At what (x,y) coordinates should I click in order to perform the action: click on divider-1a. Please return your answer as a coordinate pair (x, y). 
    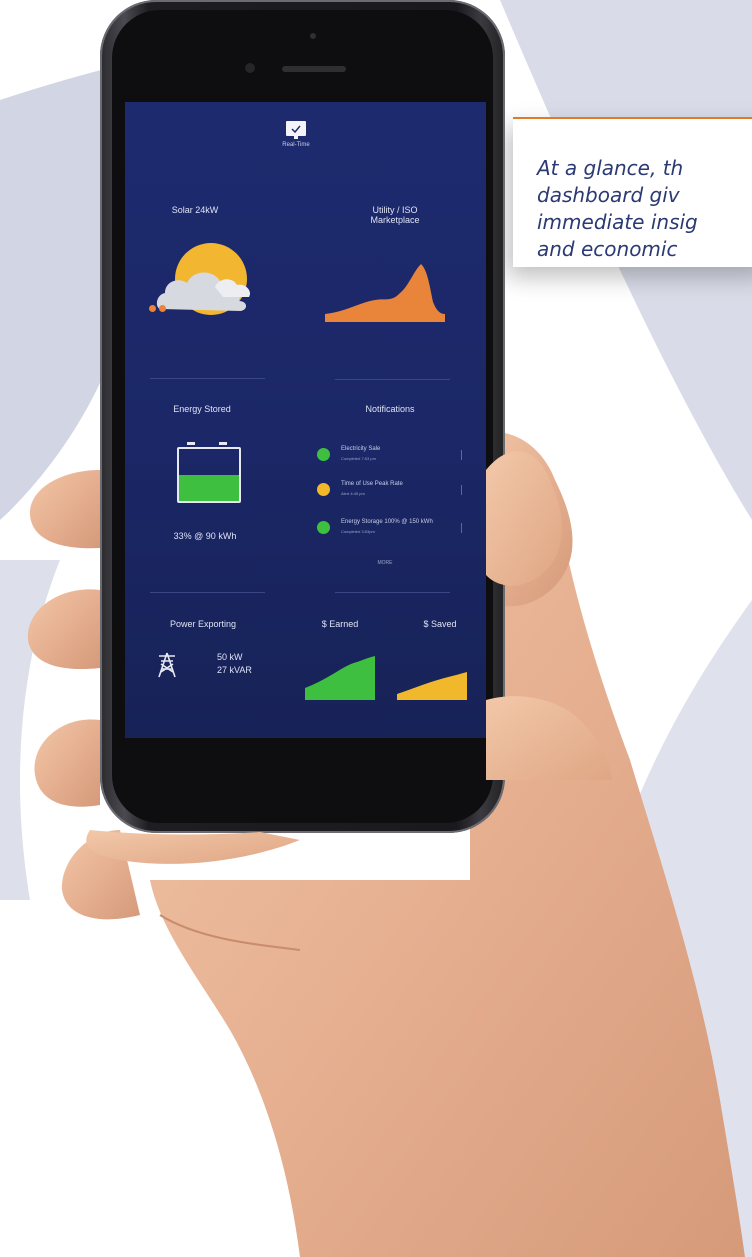
    Looking at the image, I should click on (207, 378).